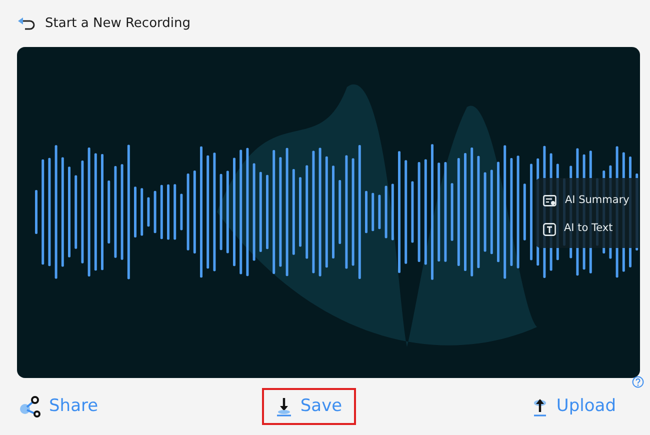 The image size is (650, 435). Describe the element at coordinates (58, 407) in the screenshot. I see `share-button: Share` at that location.